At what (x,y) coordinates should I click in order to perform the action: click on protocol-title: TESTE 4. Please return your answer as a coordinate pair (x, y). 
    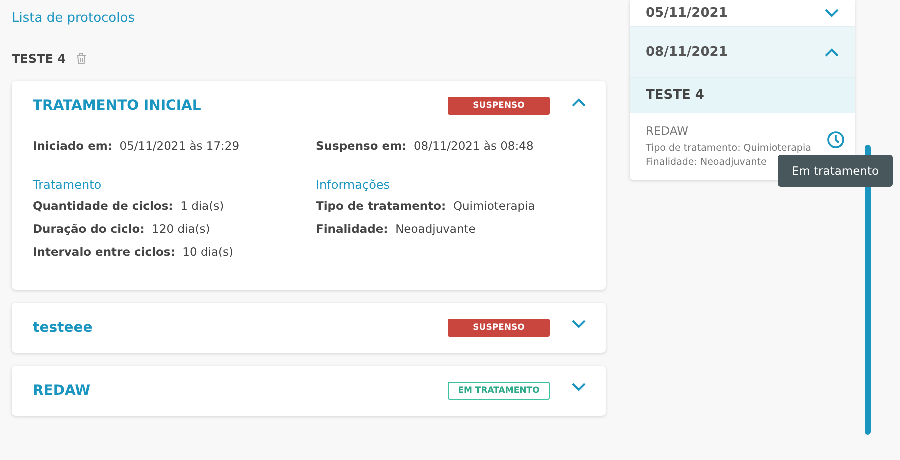
    Looking at the image, I should click on (39, 59).